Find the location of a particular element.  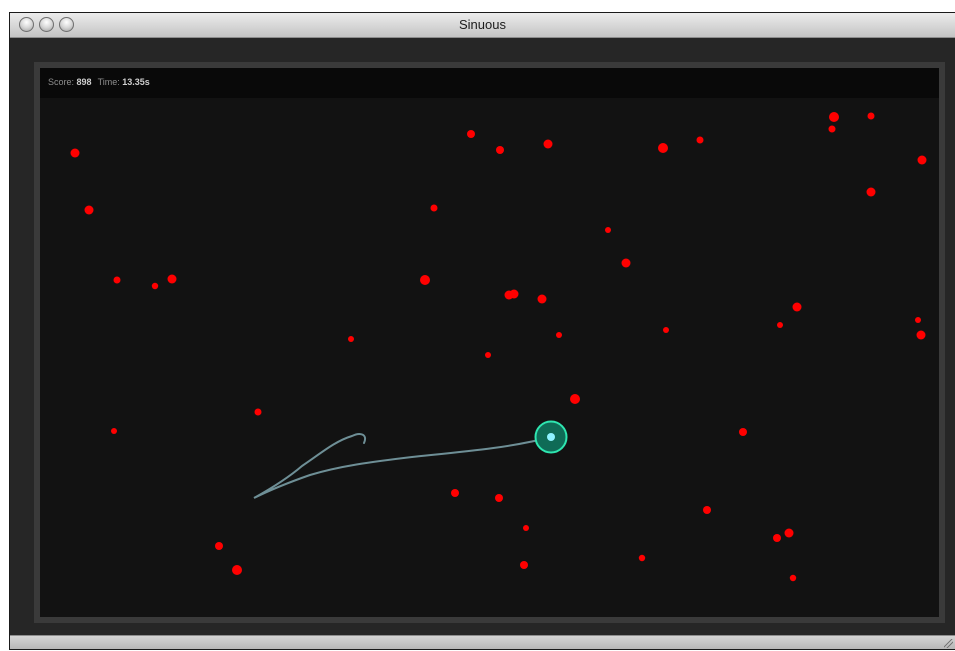

player-trail is located at coordinates (402, 466).